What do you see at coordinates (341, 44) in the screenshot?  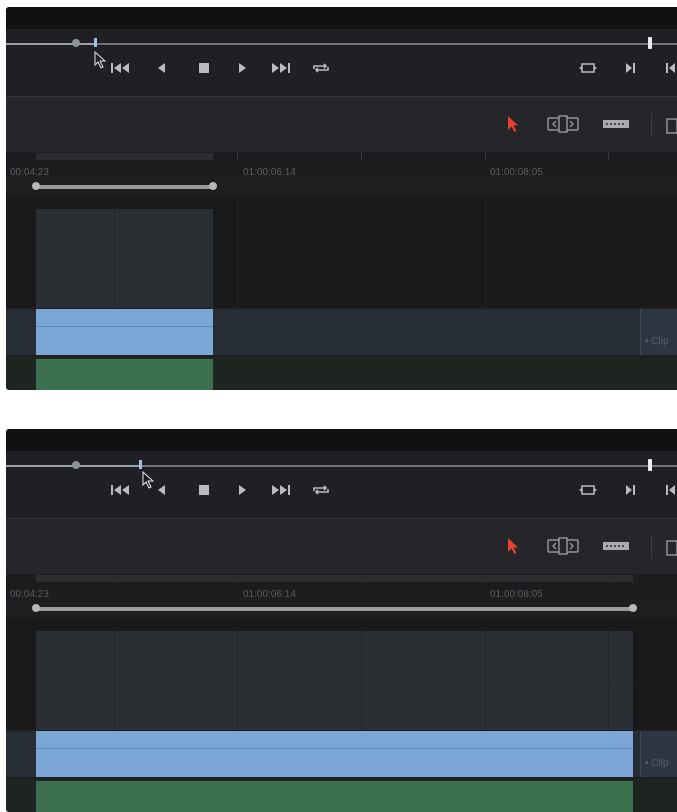 I see `scrub-bar` at bounding box center [341, 44].